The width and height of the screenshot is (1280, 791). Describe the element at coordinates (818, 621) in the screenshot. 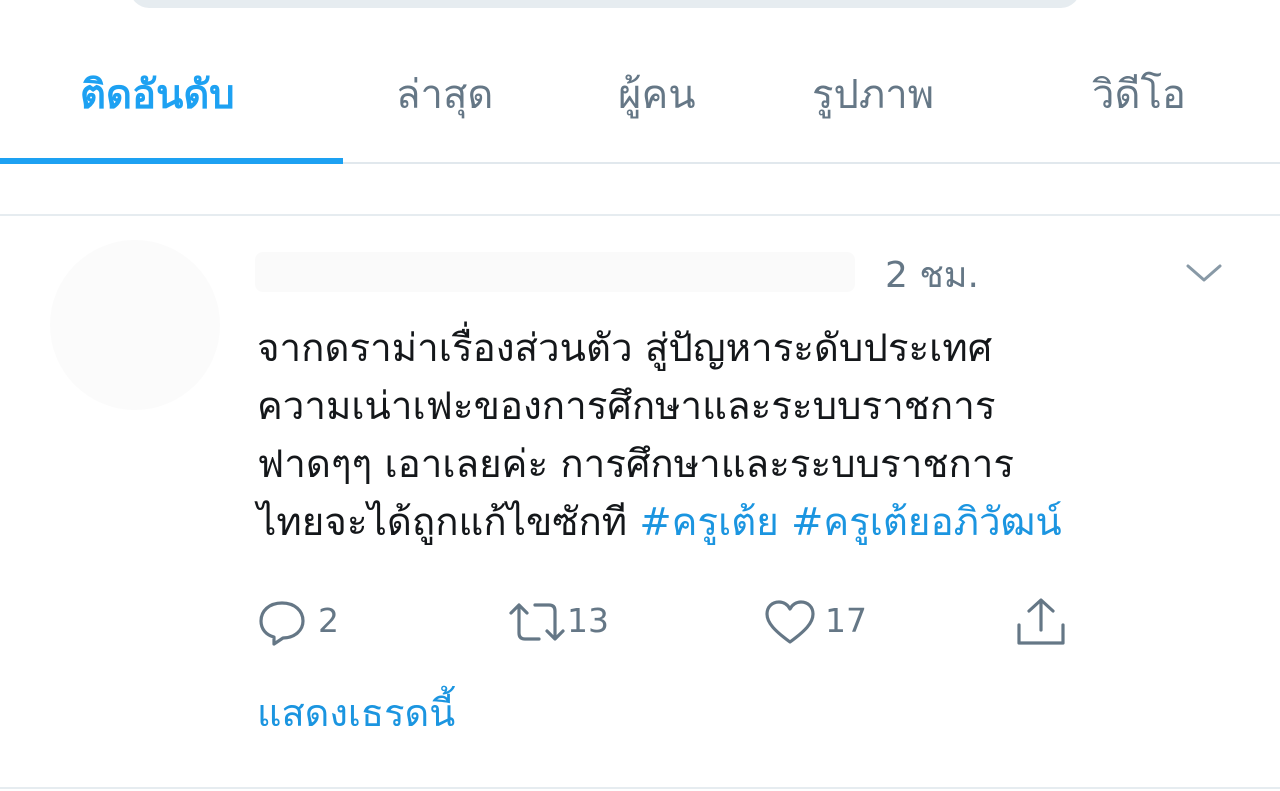

I see `like-button: 17` at that location.